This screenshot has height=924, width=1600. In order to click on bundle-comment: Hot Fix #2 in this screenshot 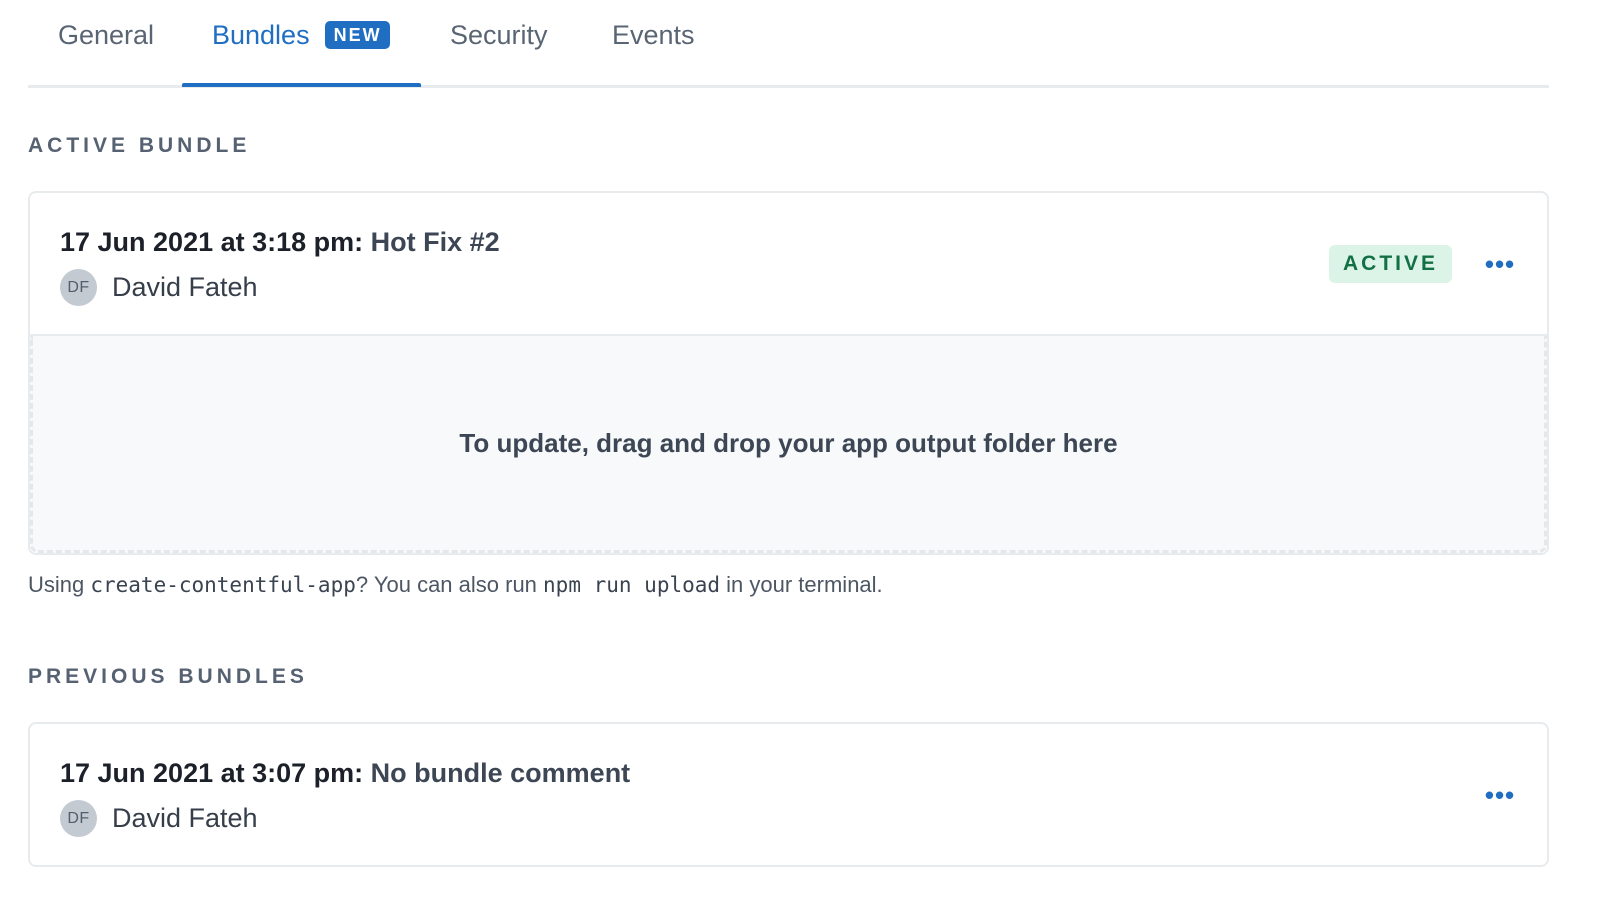, I will do `click(435, 242)`.